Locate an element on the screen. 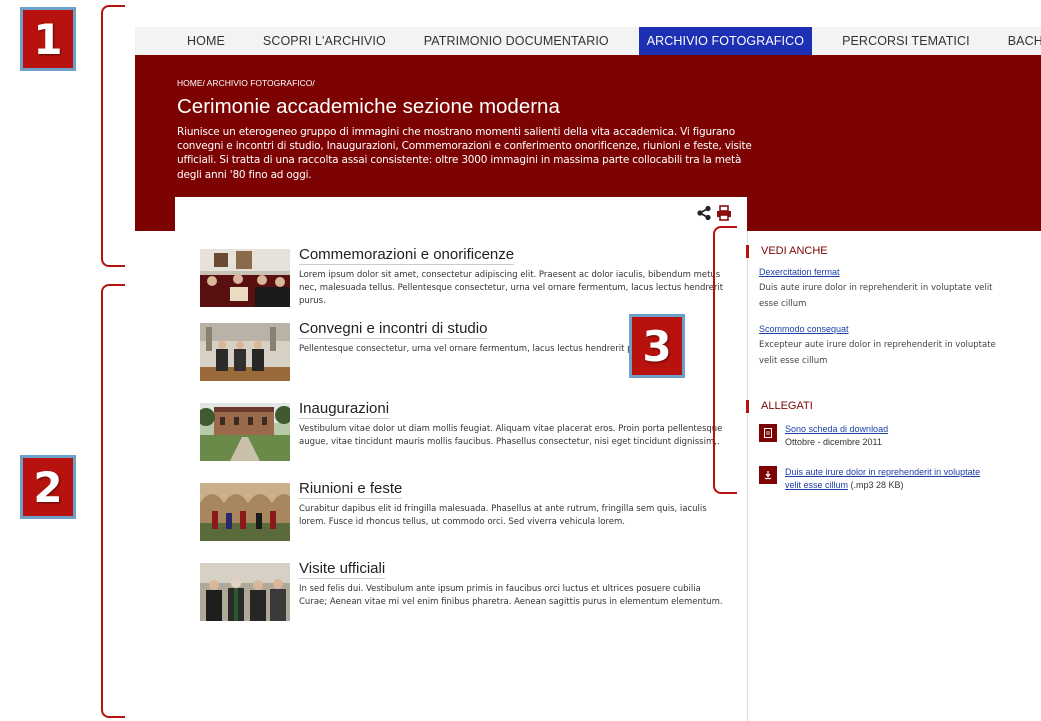 The height and width of the screenshot is (721, 1041). attachment-link: Sono scheda di download is located at coordinates (885, 429).